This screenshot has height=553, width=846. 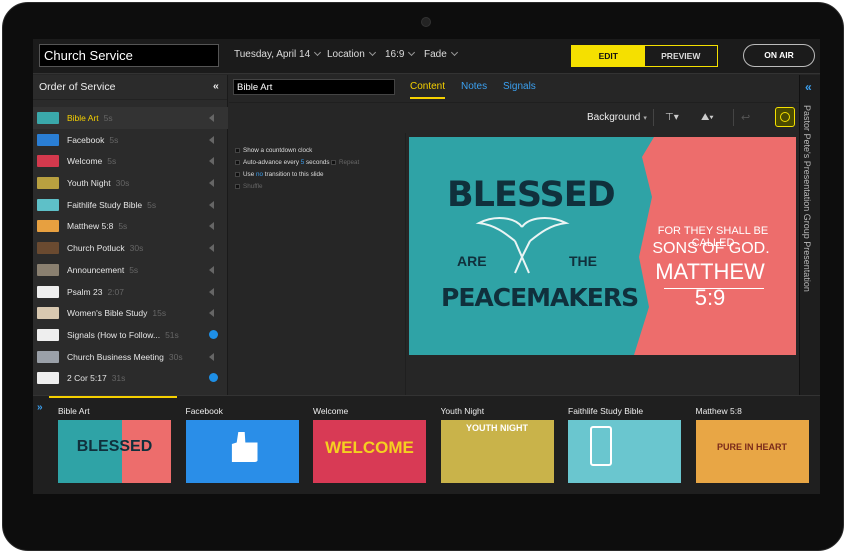 What do you see at coordinates (130, 292) in the screenshot?
I see `list-item: Psalm 23 2:07` at bounding box center [130, 292].